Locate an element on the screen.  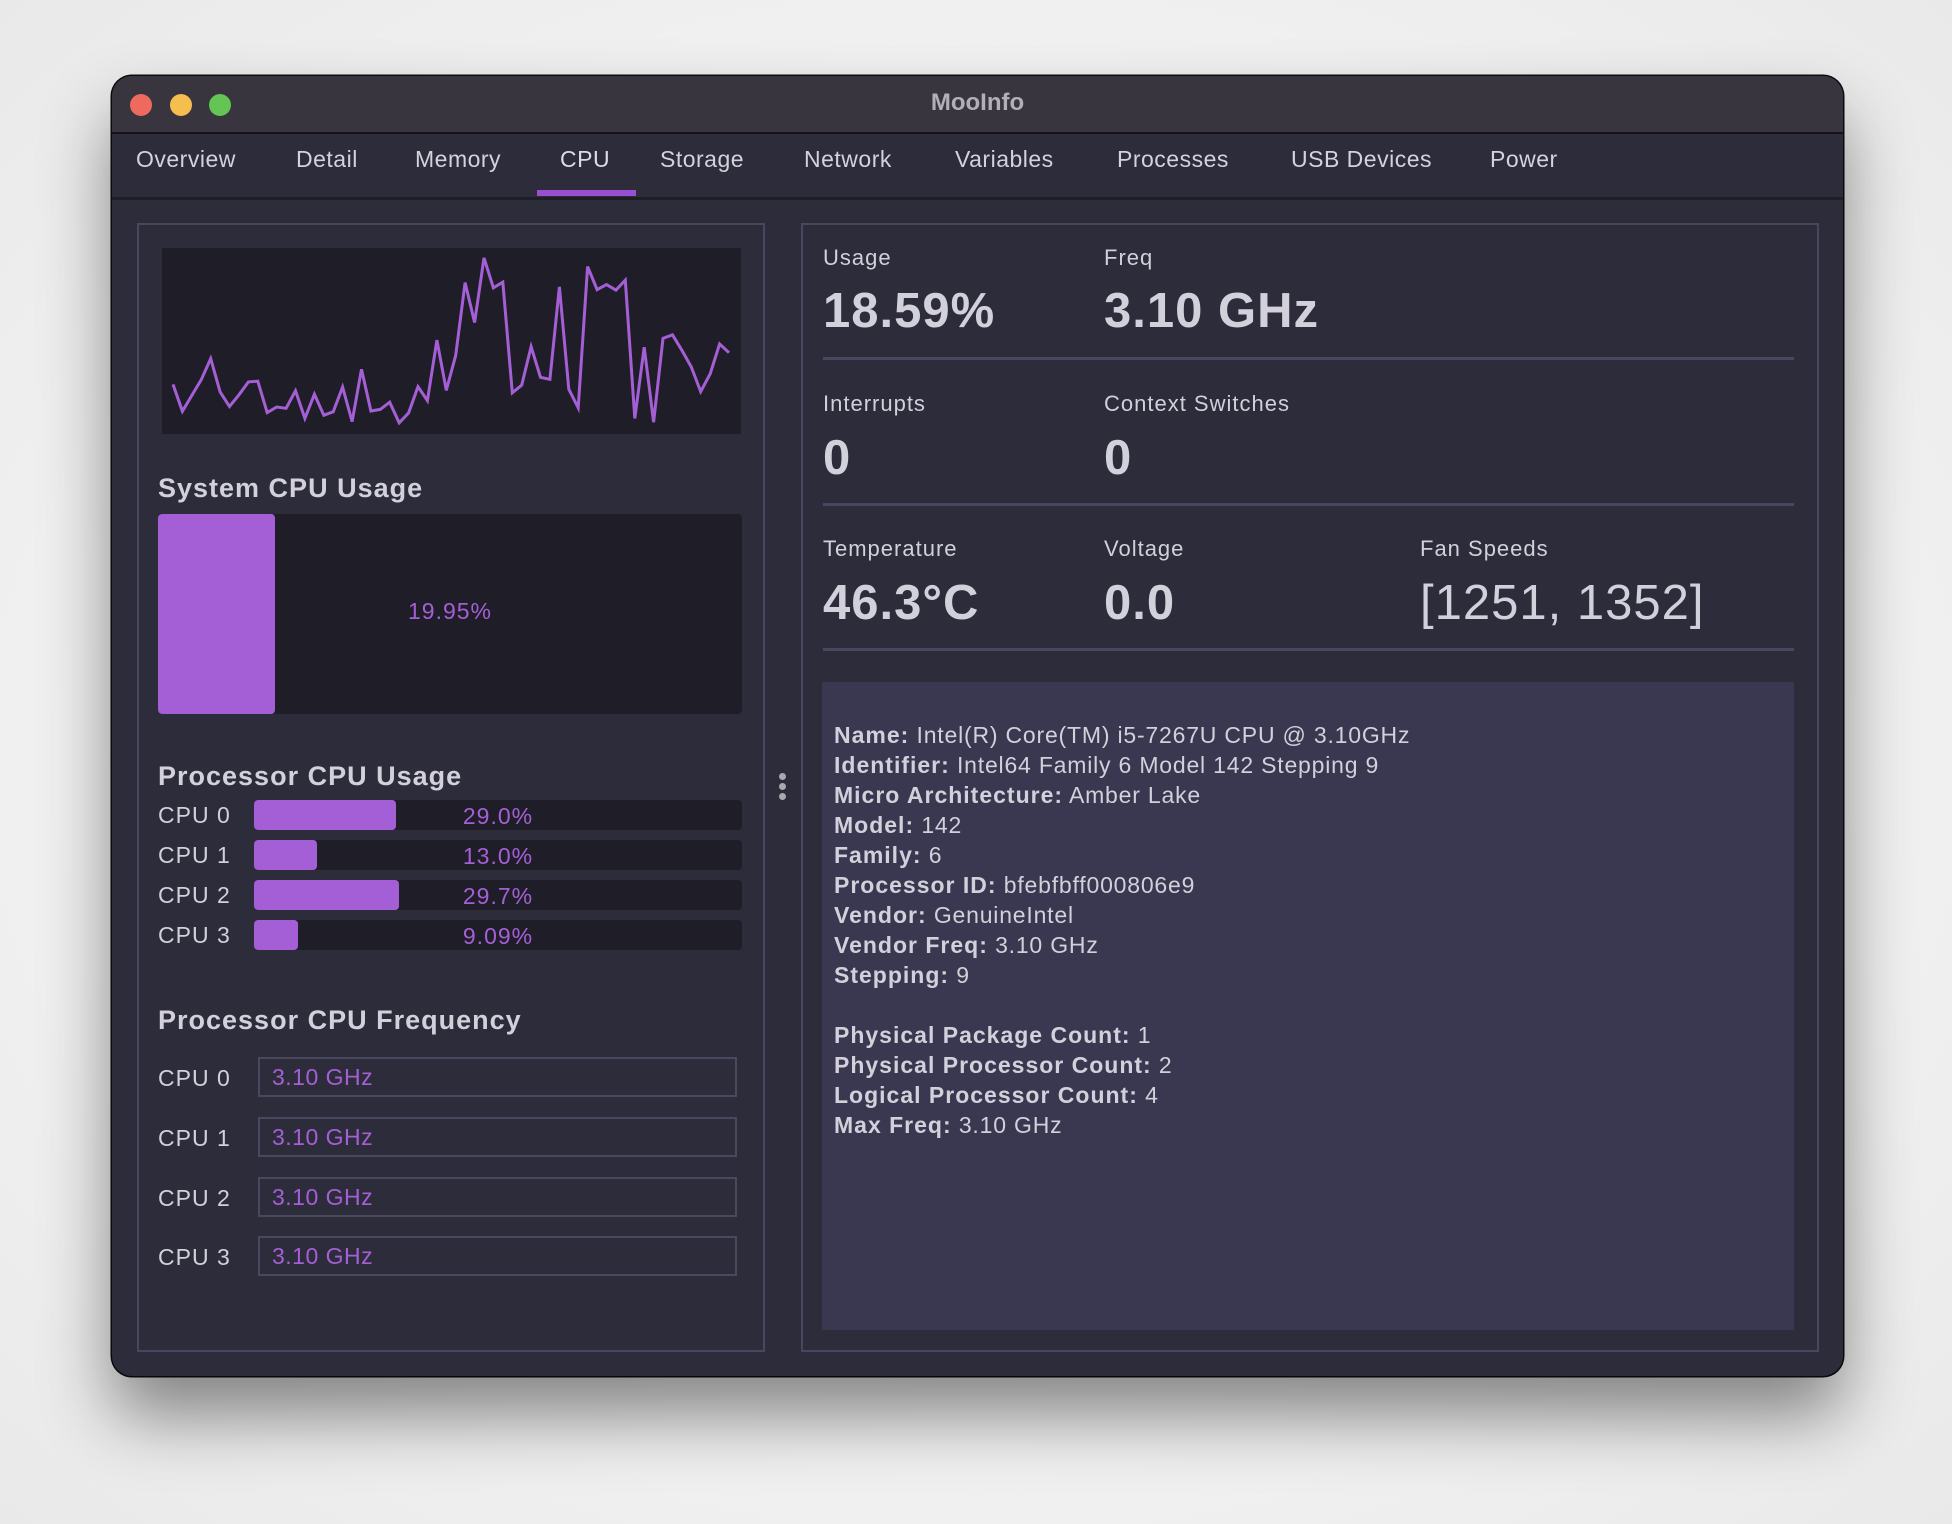
info-value: 4 is located at coordinates (1152, 1095).